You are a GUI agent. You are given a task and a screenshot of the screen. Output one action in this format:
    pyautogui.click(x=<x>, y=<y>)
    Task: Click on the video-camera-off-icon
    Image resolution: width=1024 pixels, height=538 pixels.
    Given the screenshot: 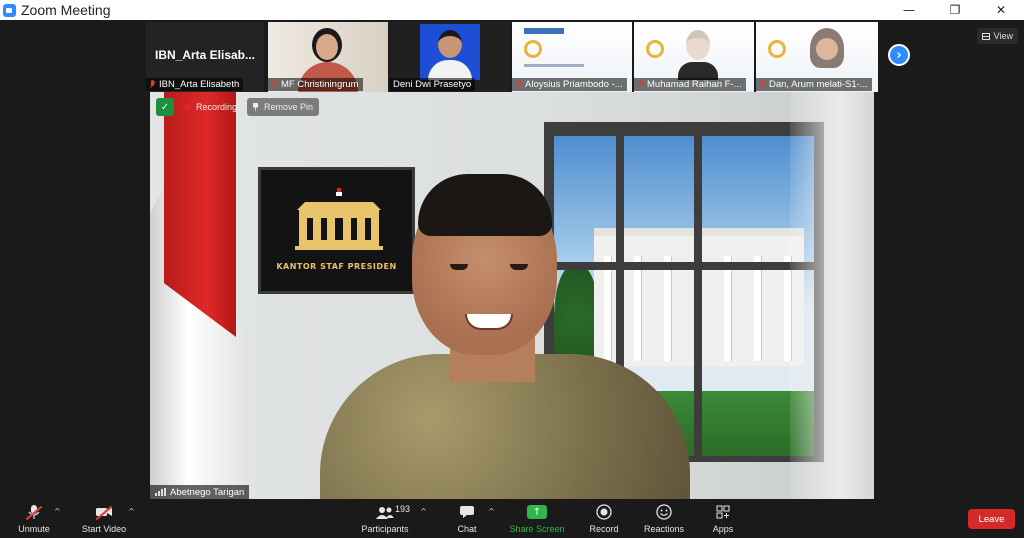 What is the action you would take?
    pyautogui.click(x=104, y=512)
    